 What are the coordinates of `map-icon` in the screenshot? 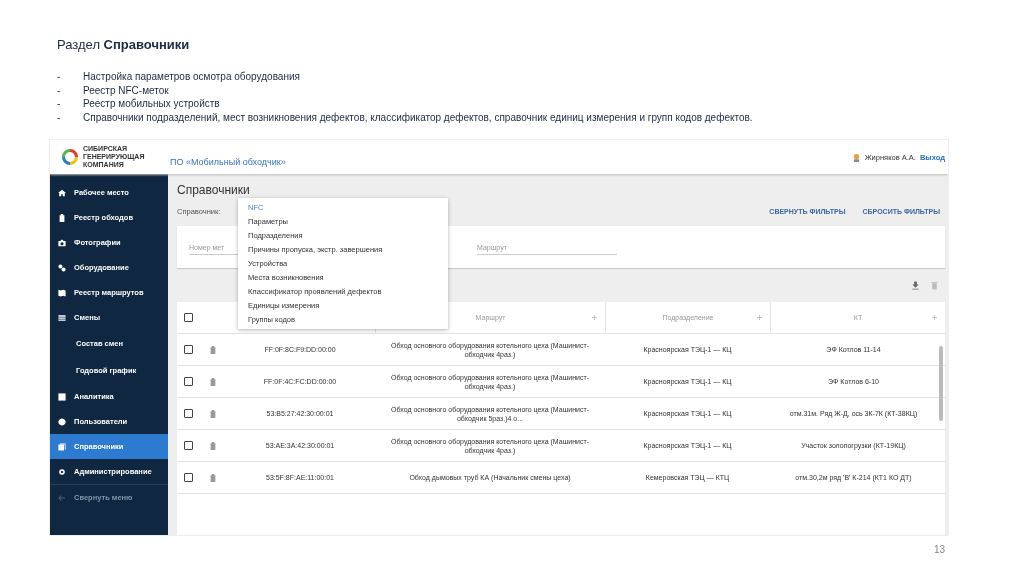 It's located at (62, 292).